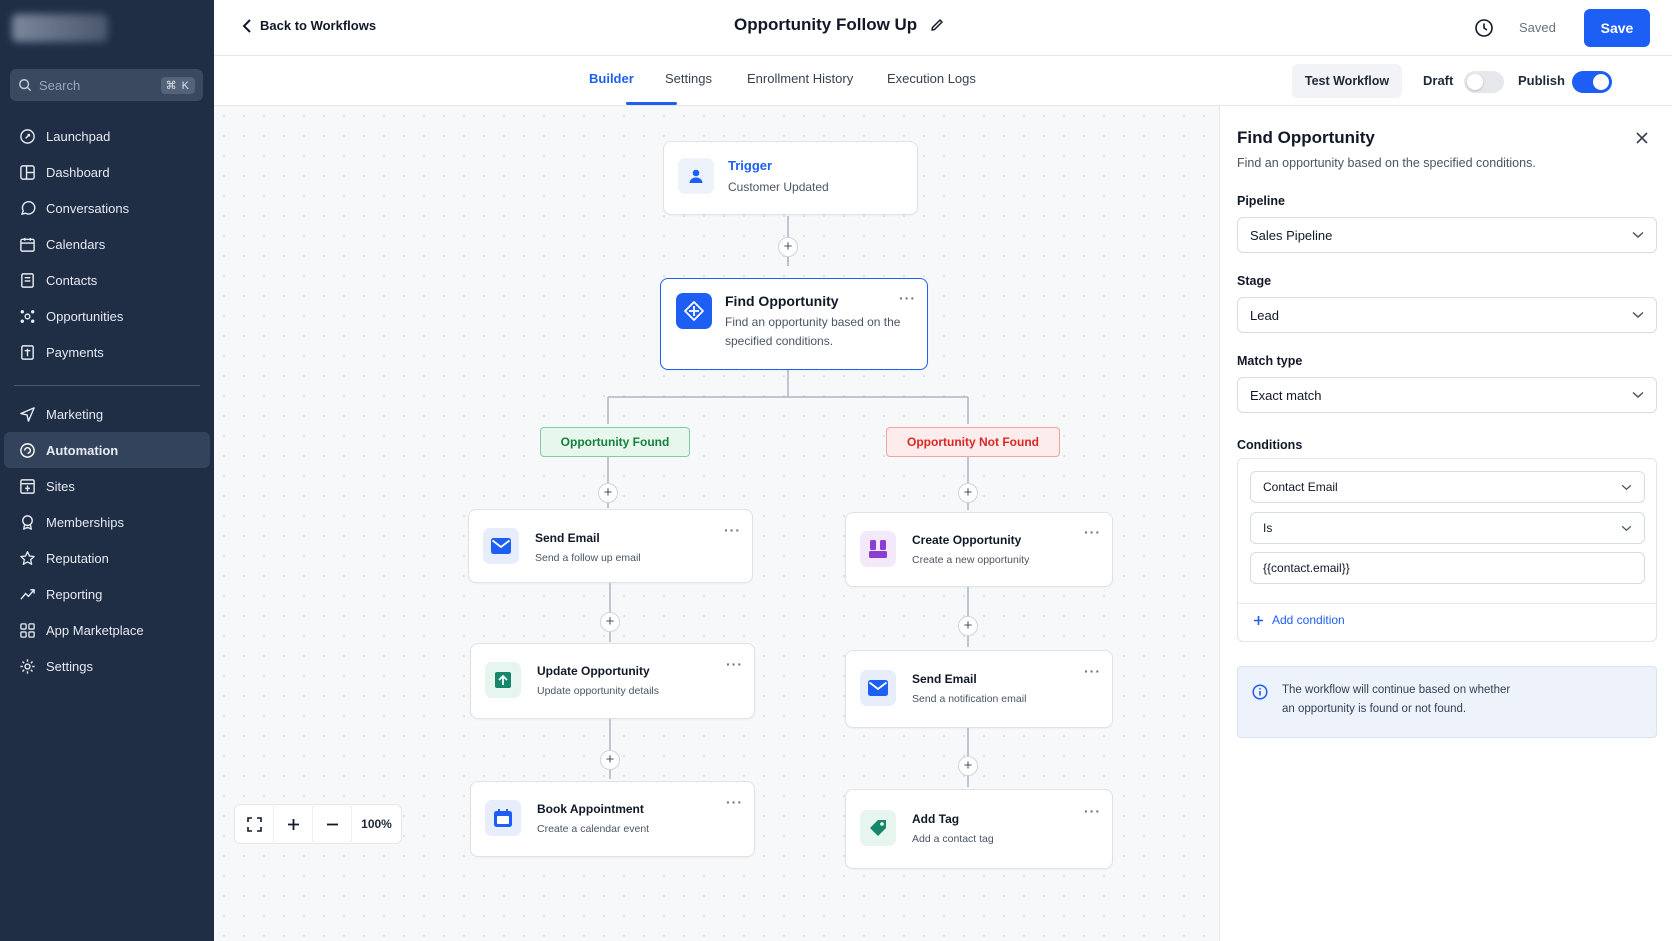 The height and width of the screenshot is (941, 1672). Describe the element at coordinates (107, 280) in the screenshot. I see `sidebar-item-contacts: Contacts` at that location.